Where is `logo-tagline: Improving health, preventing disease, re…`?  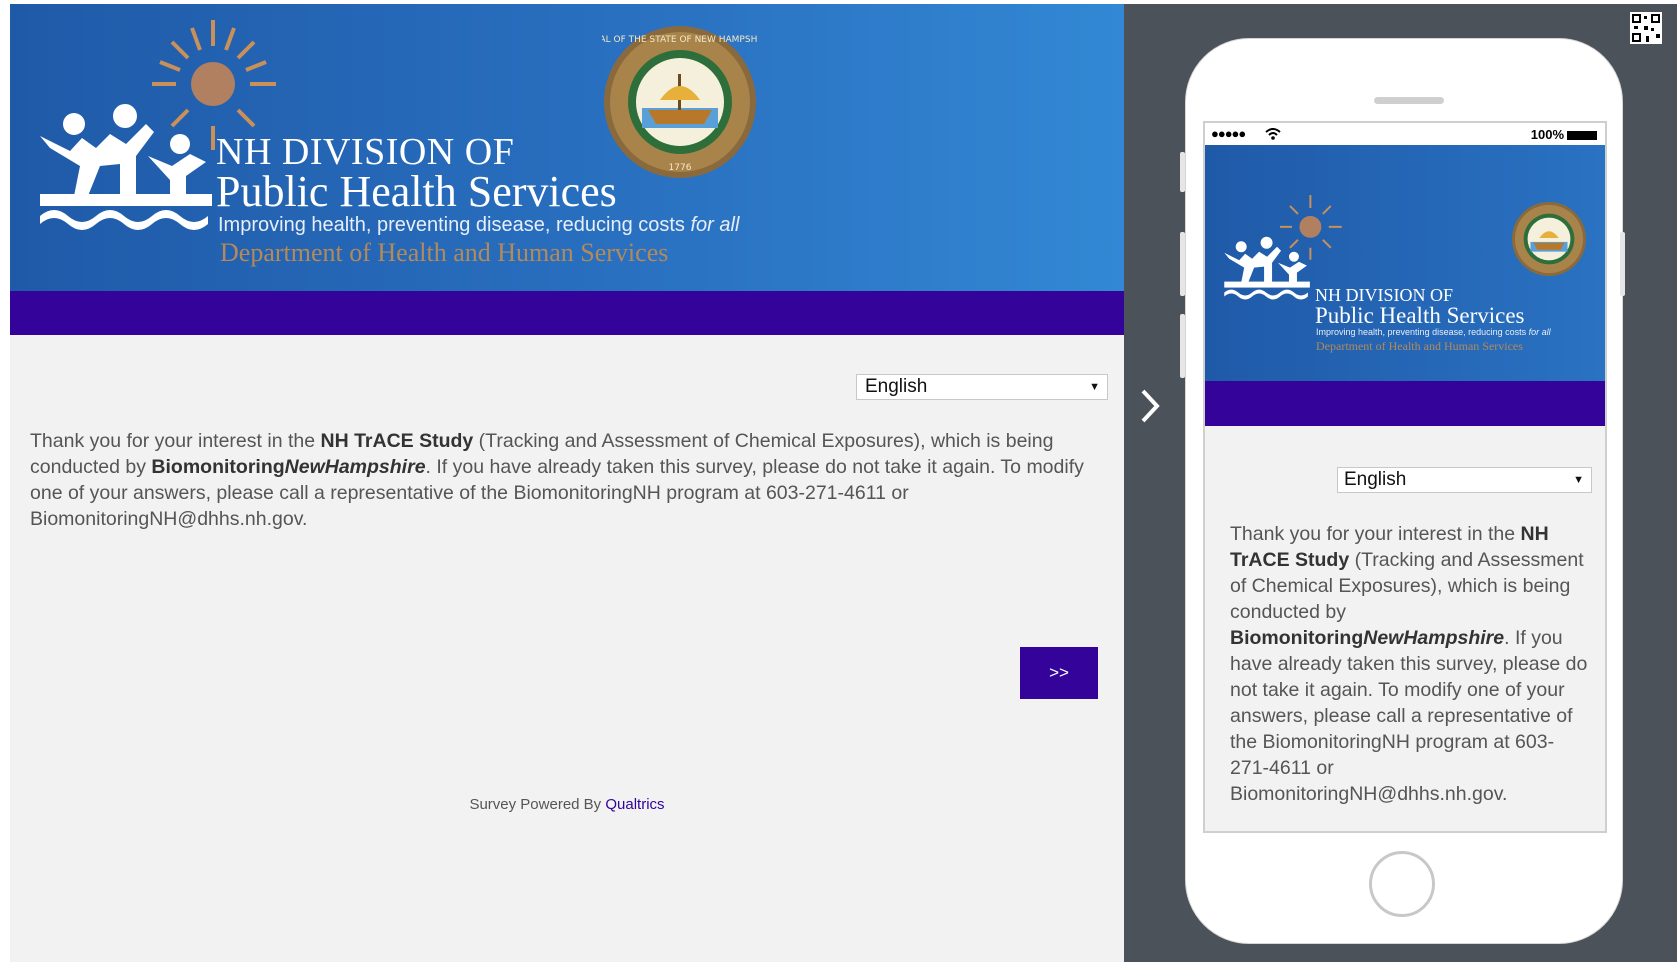 logo-tagline: Improving health, preventing disease, re… is located at coordinates (479, 225).